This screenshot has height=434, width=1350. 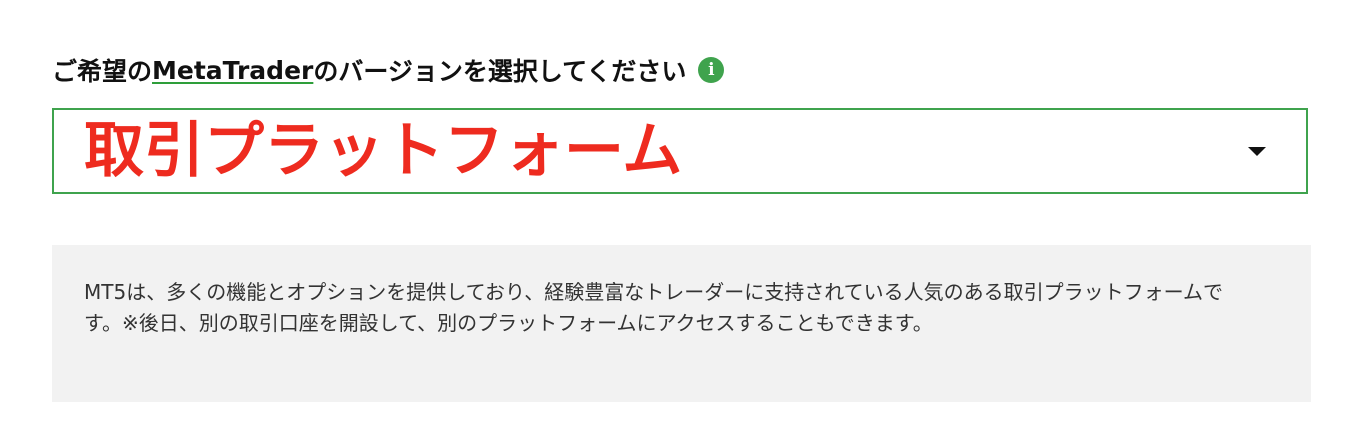 I want to click on chevron-down-icon, so click(x=1257, y=151).